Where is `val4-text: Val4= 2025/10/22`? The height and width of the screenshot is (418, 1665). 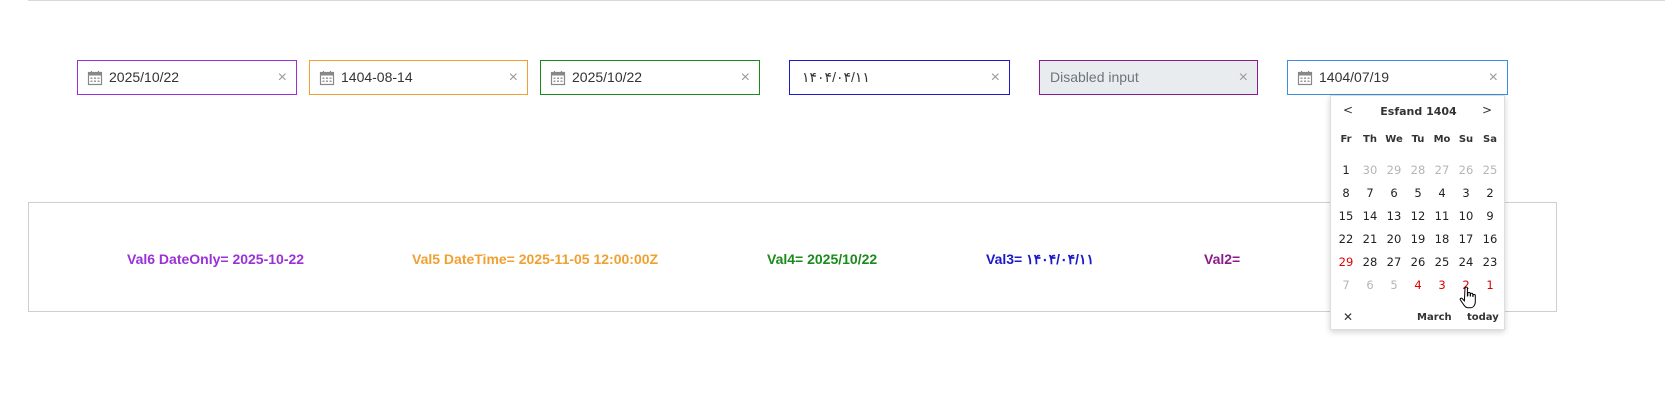 val4-text: Val4= 2025/10/22 is located at coordinates (822, 259).